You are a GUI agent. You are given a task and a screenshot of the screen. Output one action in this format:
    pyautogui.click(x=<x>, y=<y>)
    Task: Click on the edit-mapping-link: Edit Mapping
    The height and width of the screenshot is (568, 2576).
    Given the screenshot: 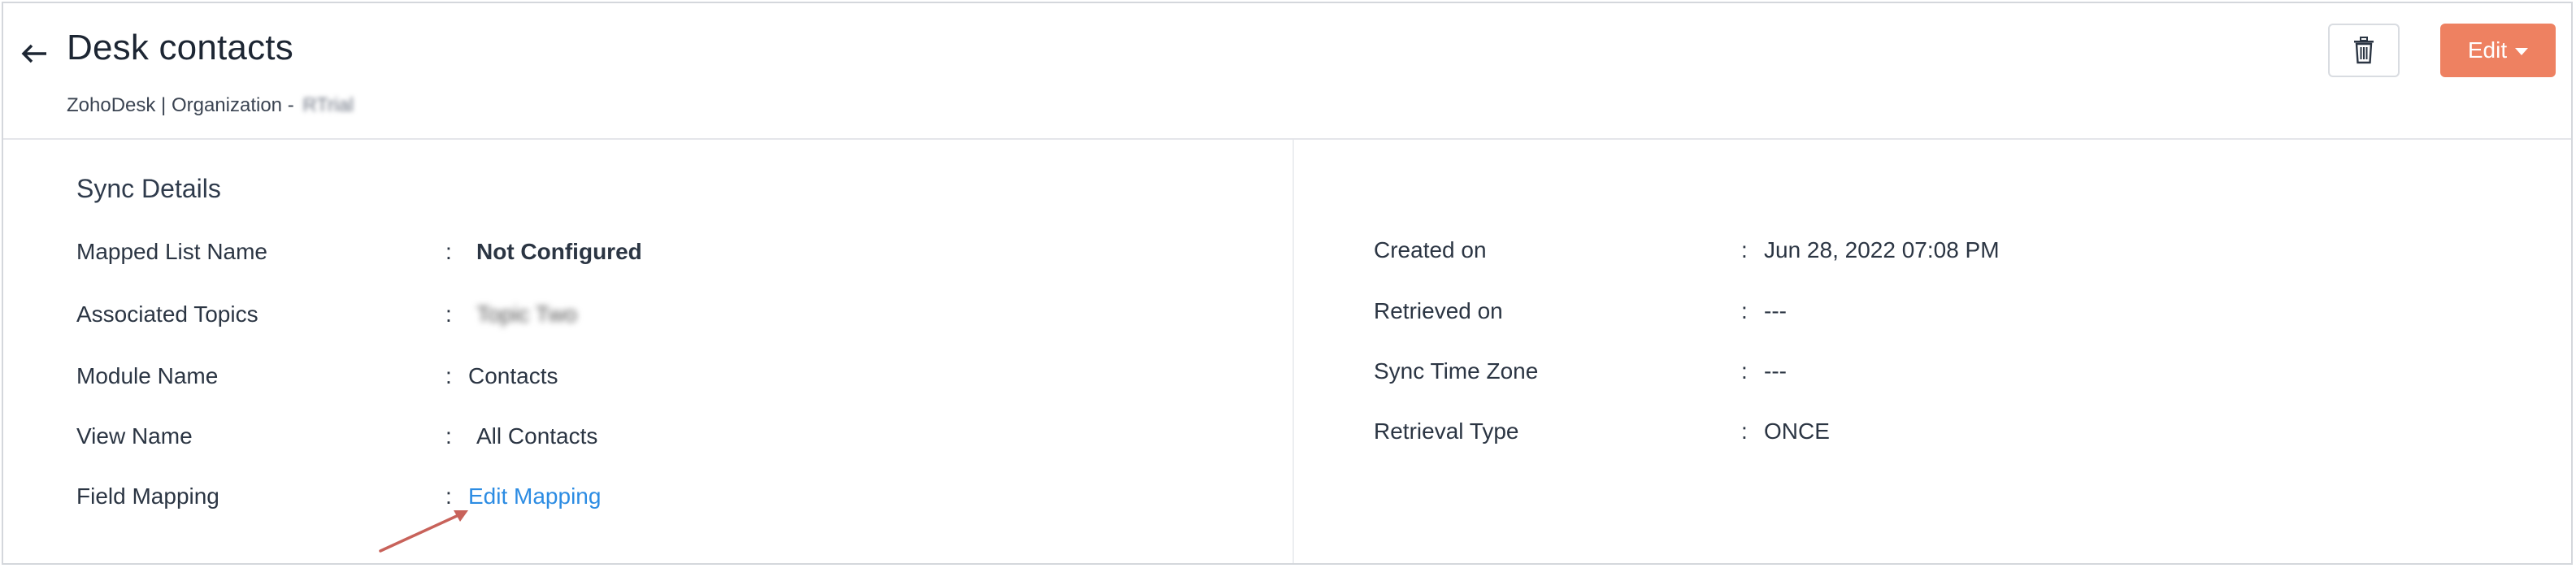 What is the action you would take?
    pyautogui.click(x=534, y=496)
    